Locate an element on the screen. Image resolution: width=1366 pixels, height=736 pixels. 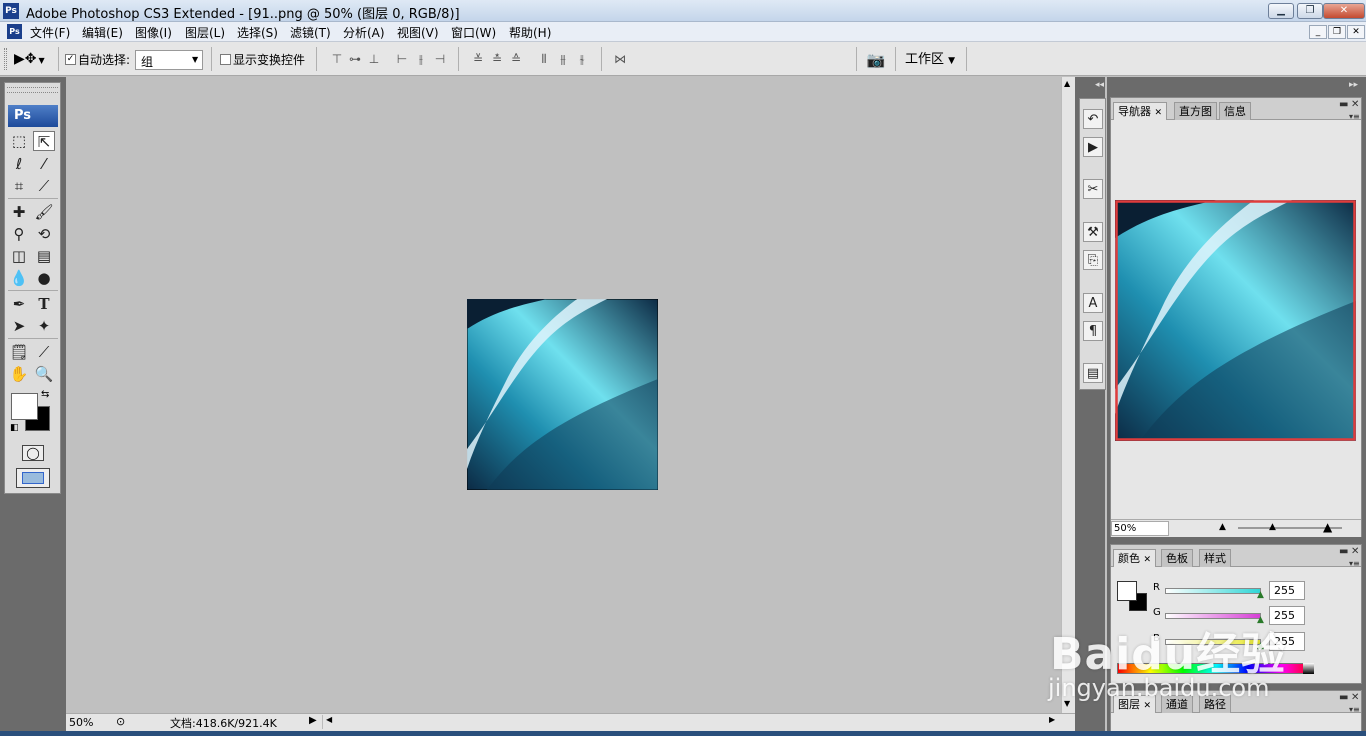
zoom-out-icon: ▲ is located at coordinates (1222, 527).